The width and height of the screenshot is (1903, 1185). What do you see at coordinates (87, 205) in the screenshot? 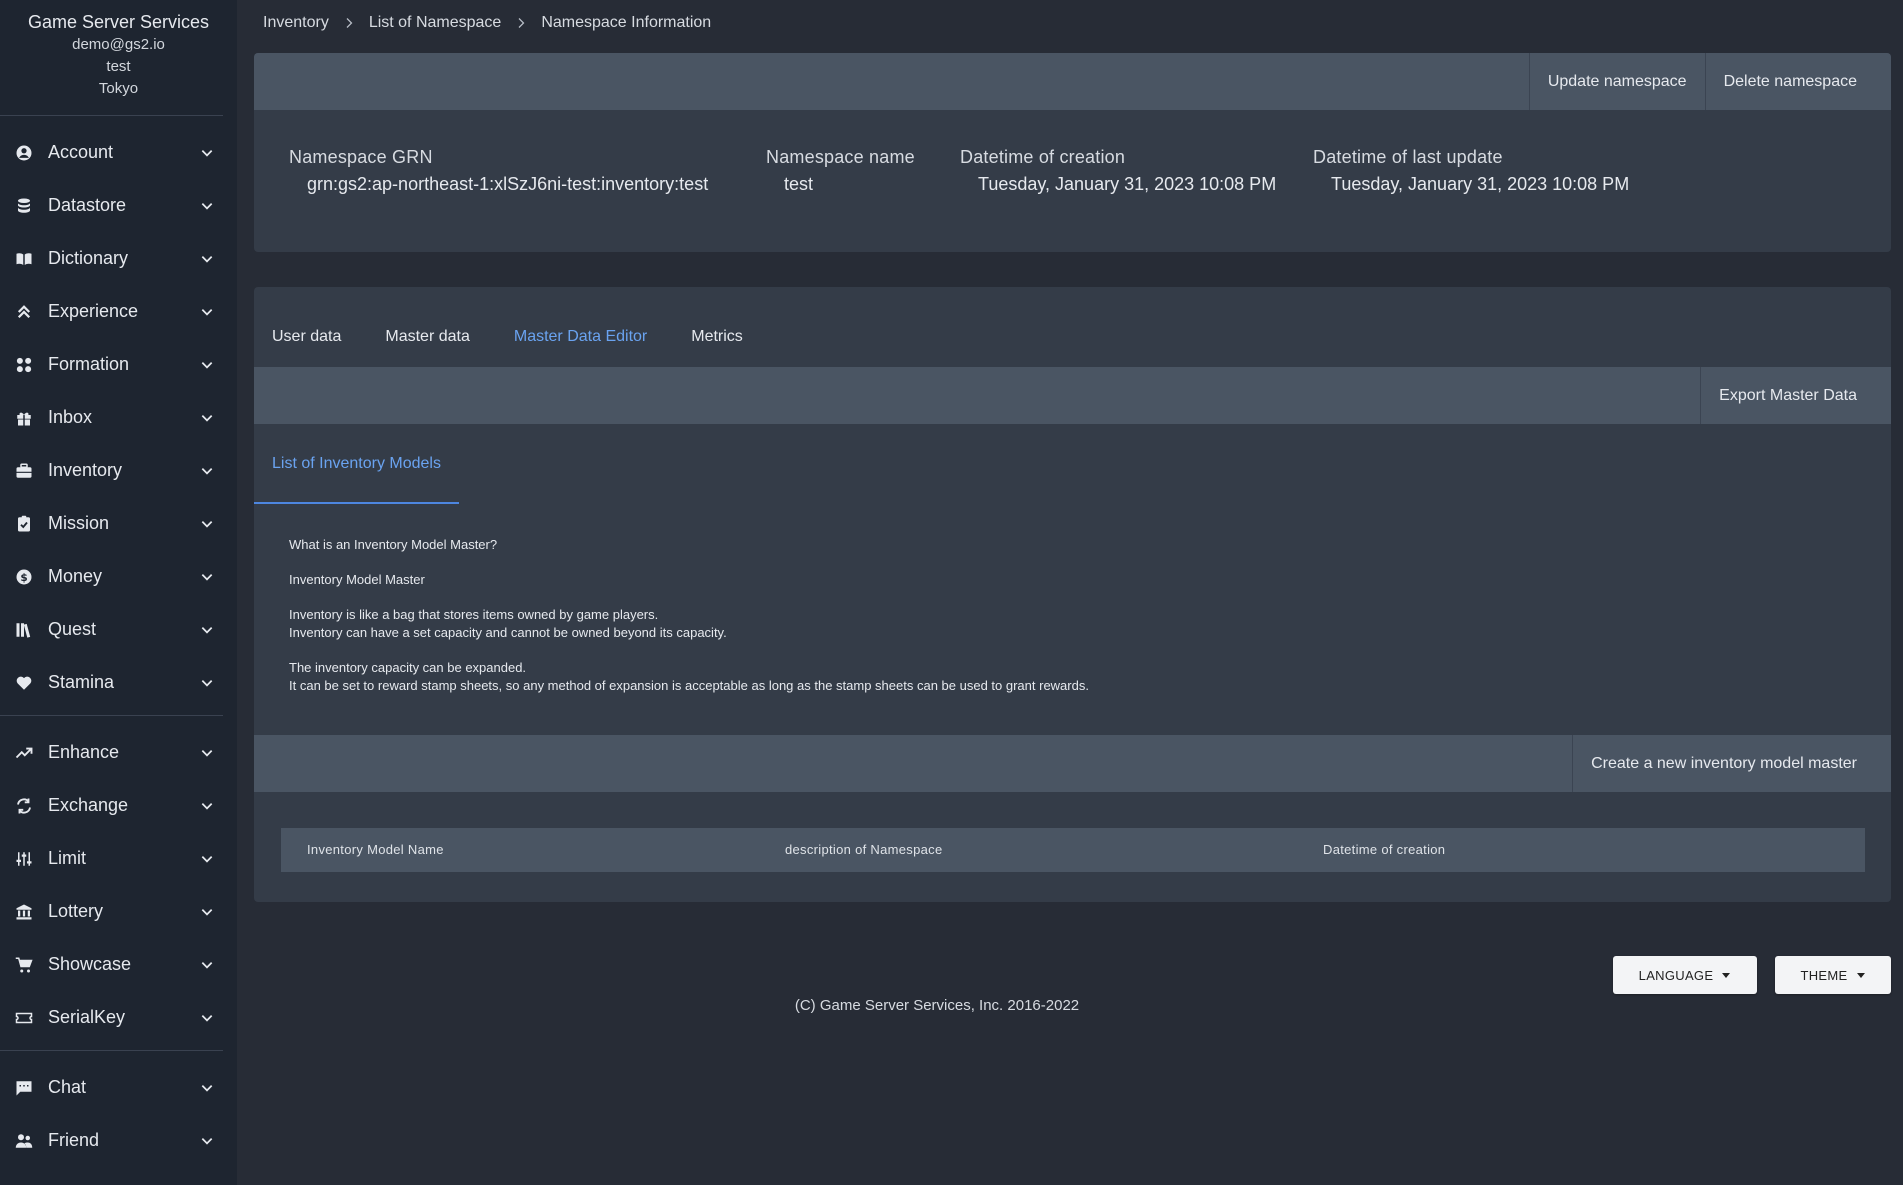
I see `sidebar-item-label: Datastore` at bounding box center [87, 205].